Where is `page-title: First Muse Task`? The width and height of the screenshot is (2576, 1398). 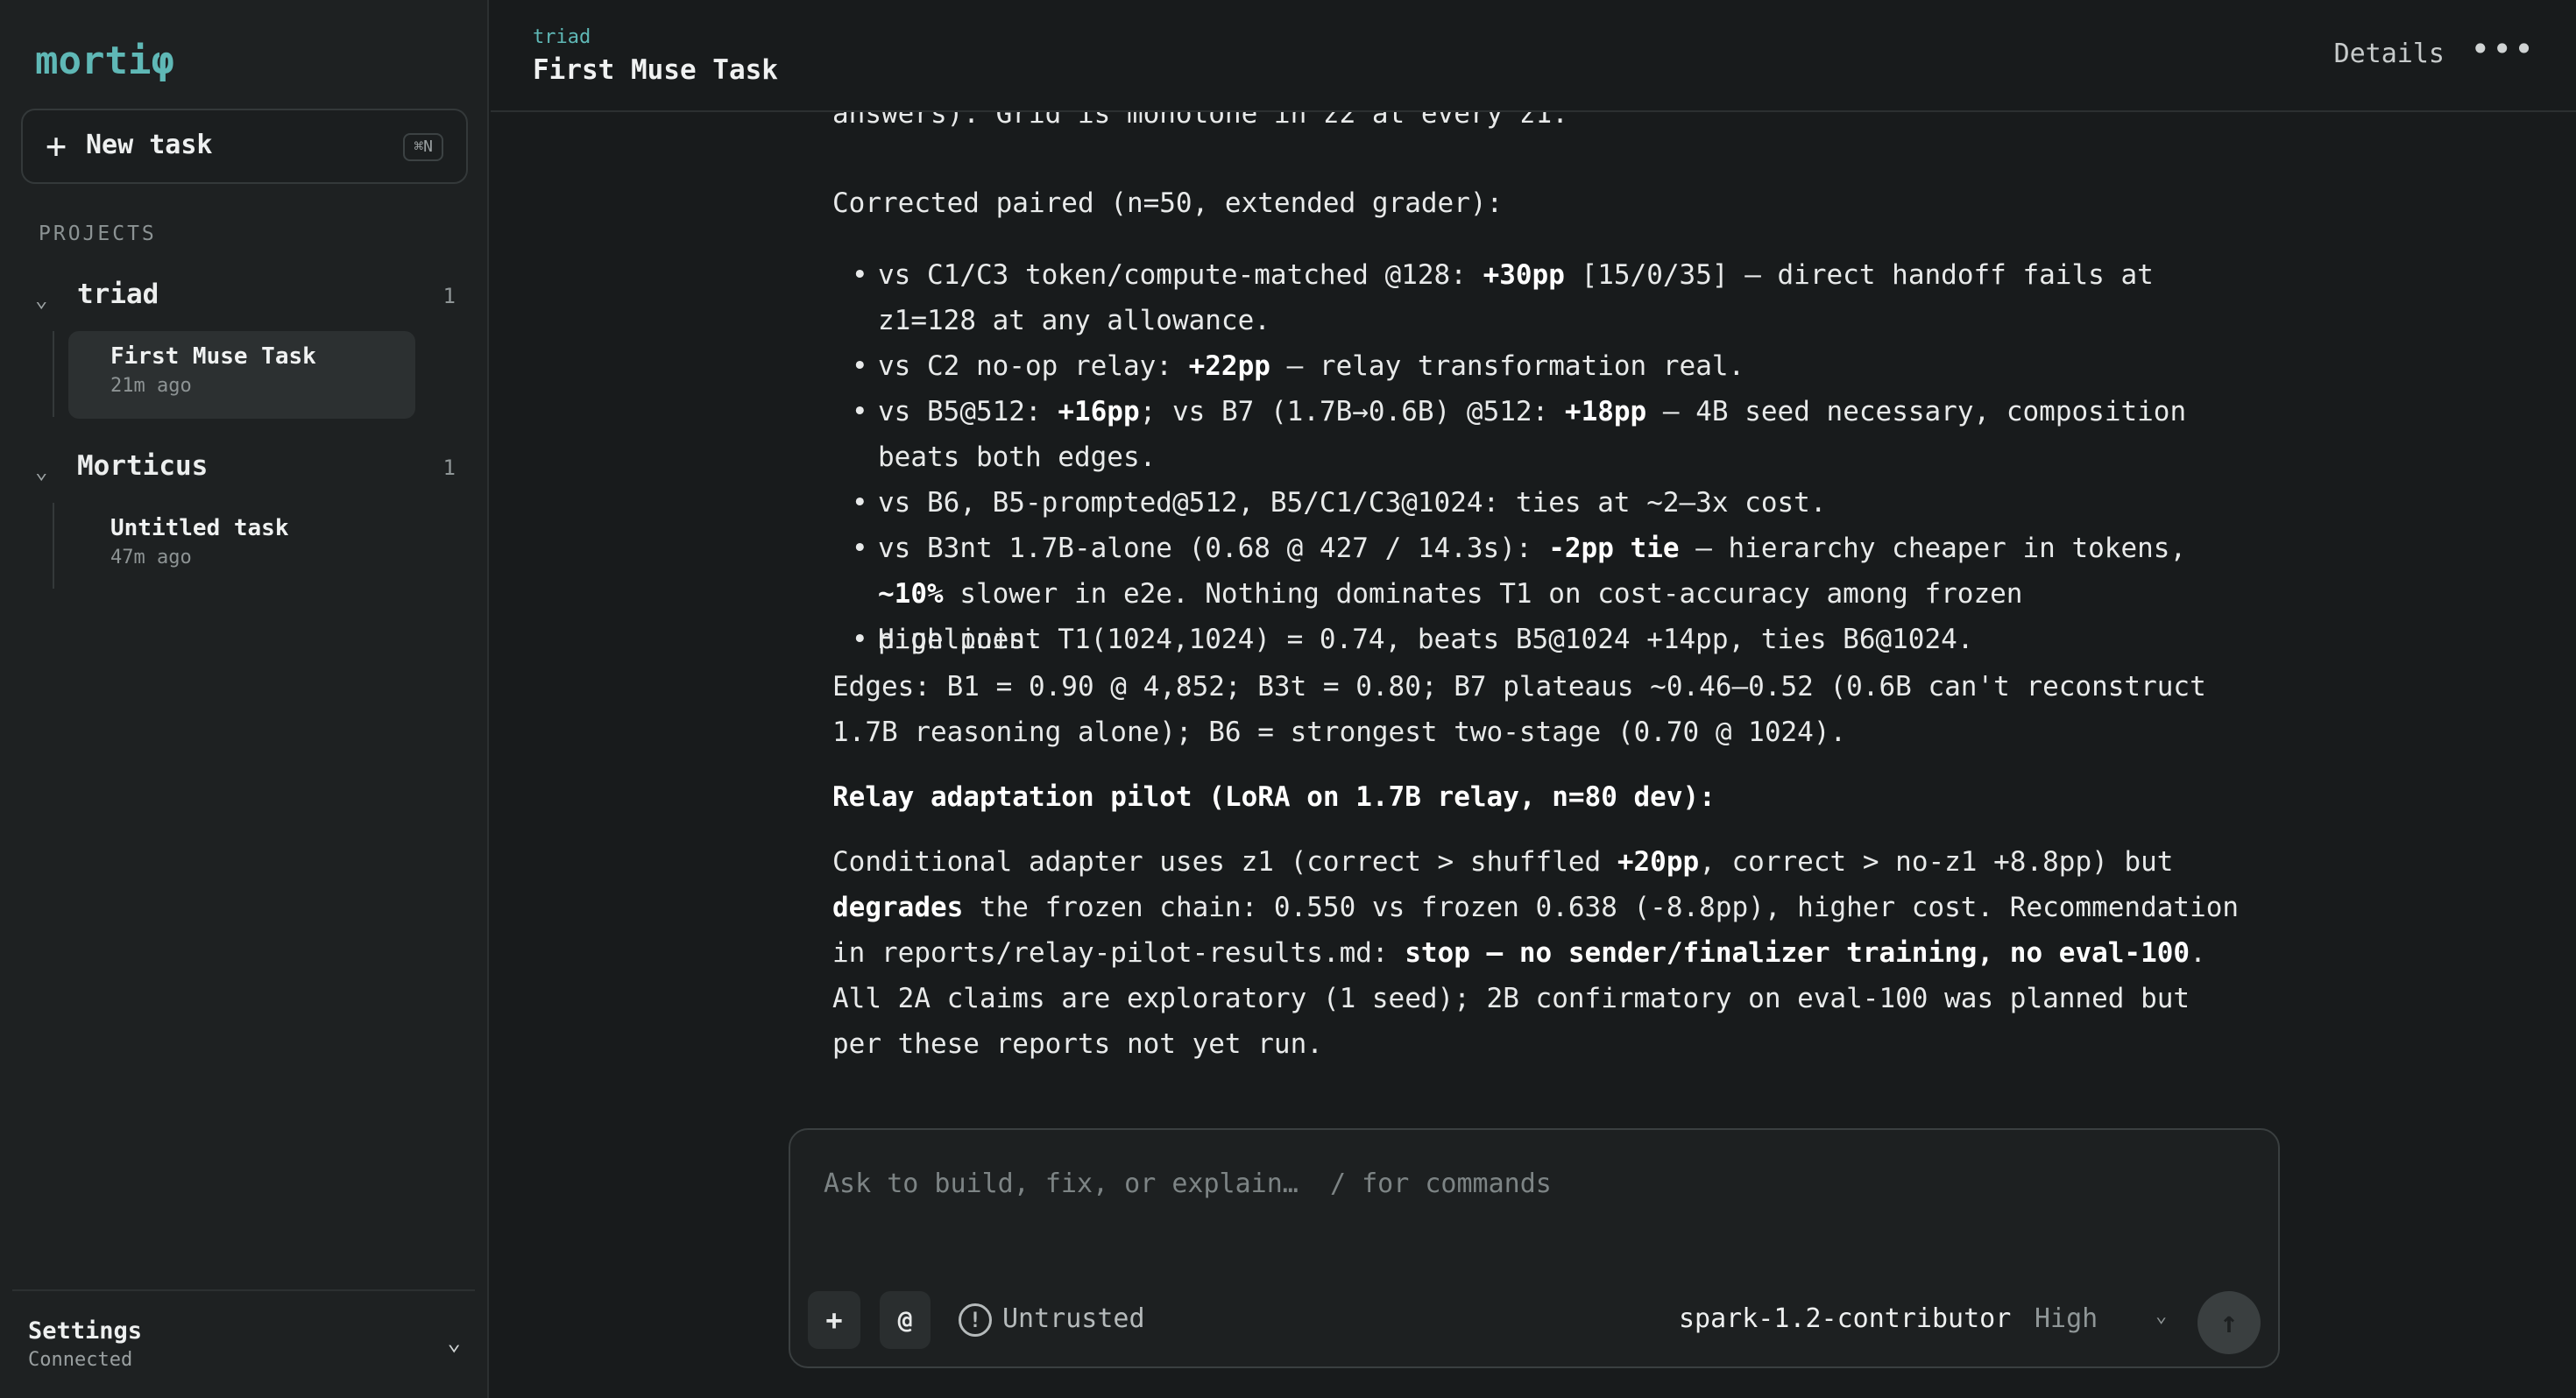 page-title: First Muse Task is located at coordinates (655, 70).